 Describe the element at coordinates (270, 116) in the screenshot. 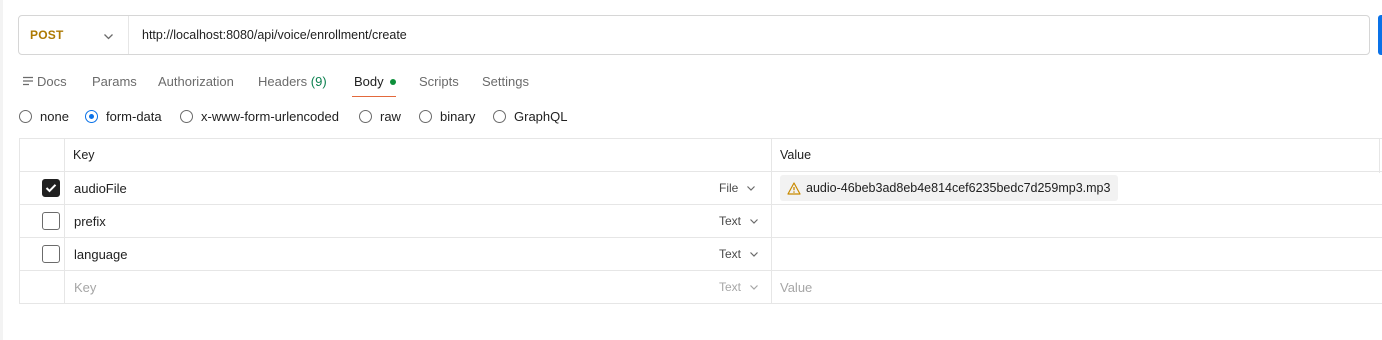

I see `radio-label: x-www-form-urlencoded` at that location.